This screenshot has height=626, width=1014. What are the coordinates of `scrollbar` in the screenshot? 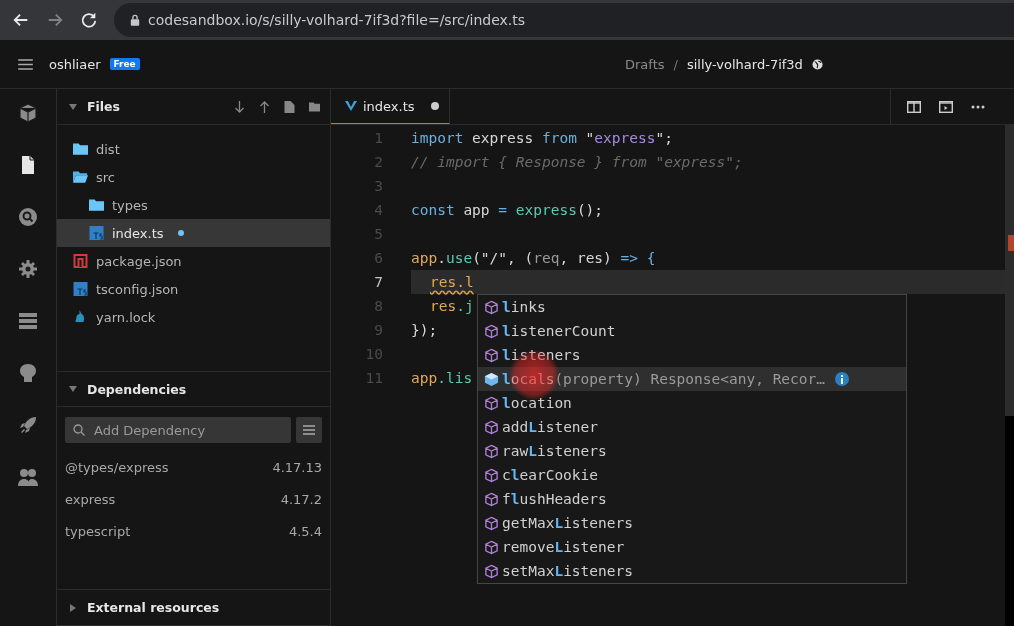 It's located at (1009, 270).